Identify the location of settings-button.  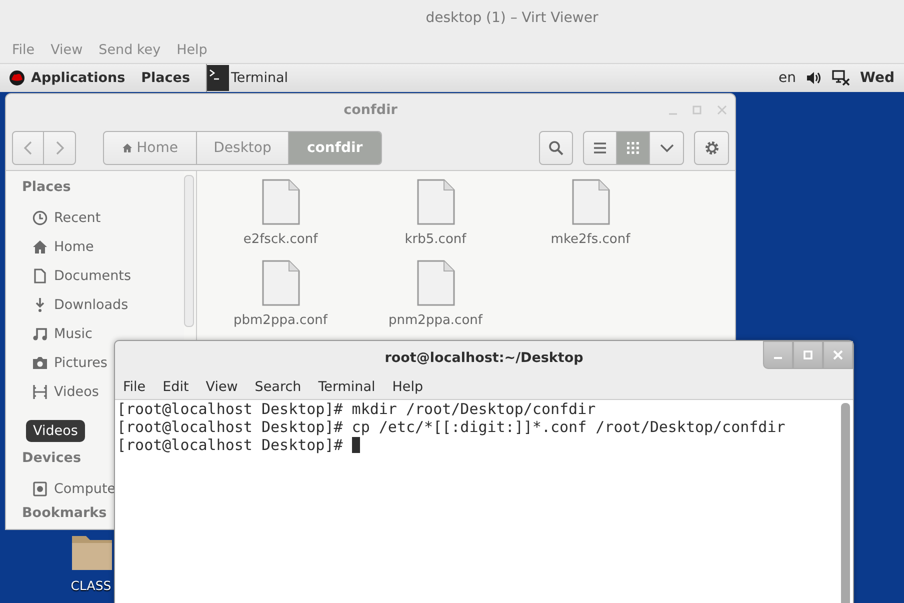
(711, 148).